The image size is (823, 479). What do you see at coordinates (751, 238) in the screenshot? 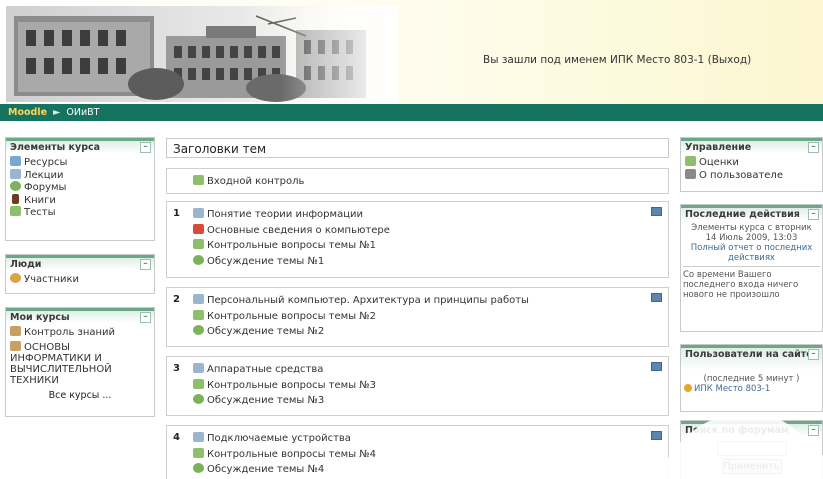
I see `recent-date: 14 Июль 2009, 13:03` at bounding box center [751, 238].